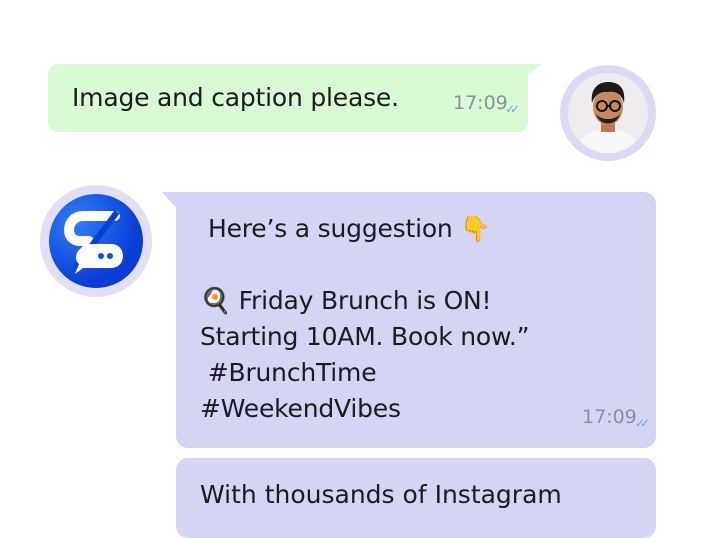 This screenshot has height=538, width=704. What do you see at coordinates (346, 300) in the screenshot?
I see `message-line: 🍳 Friday Brunch is ON!` at bounding box center [346, 300].